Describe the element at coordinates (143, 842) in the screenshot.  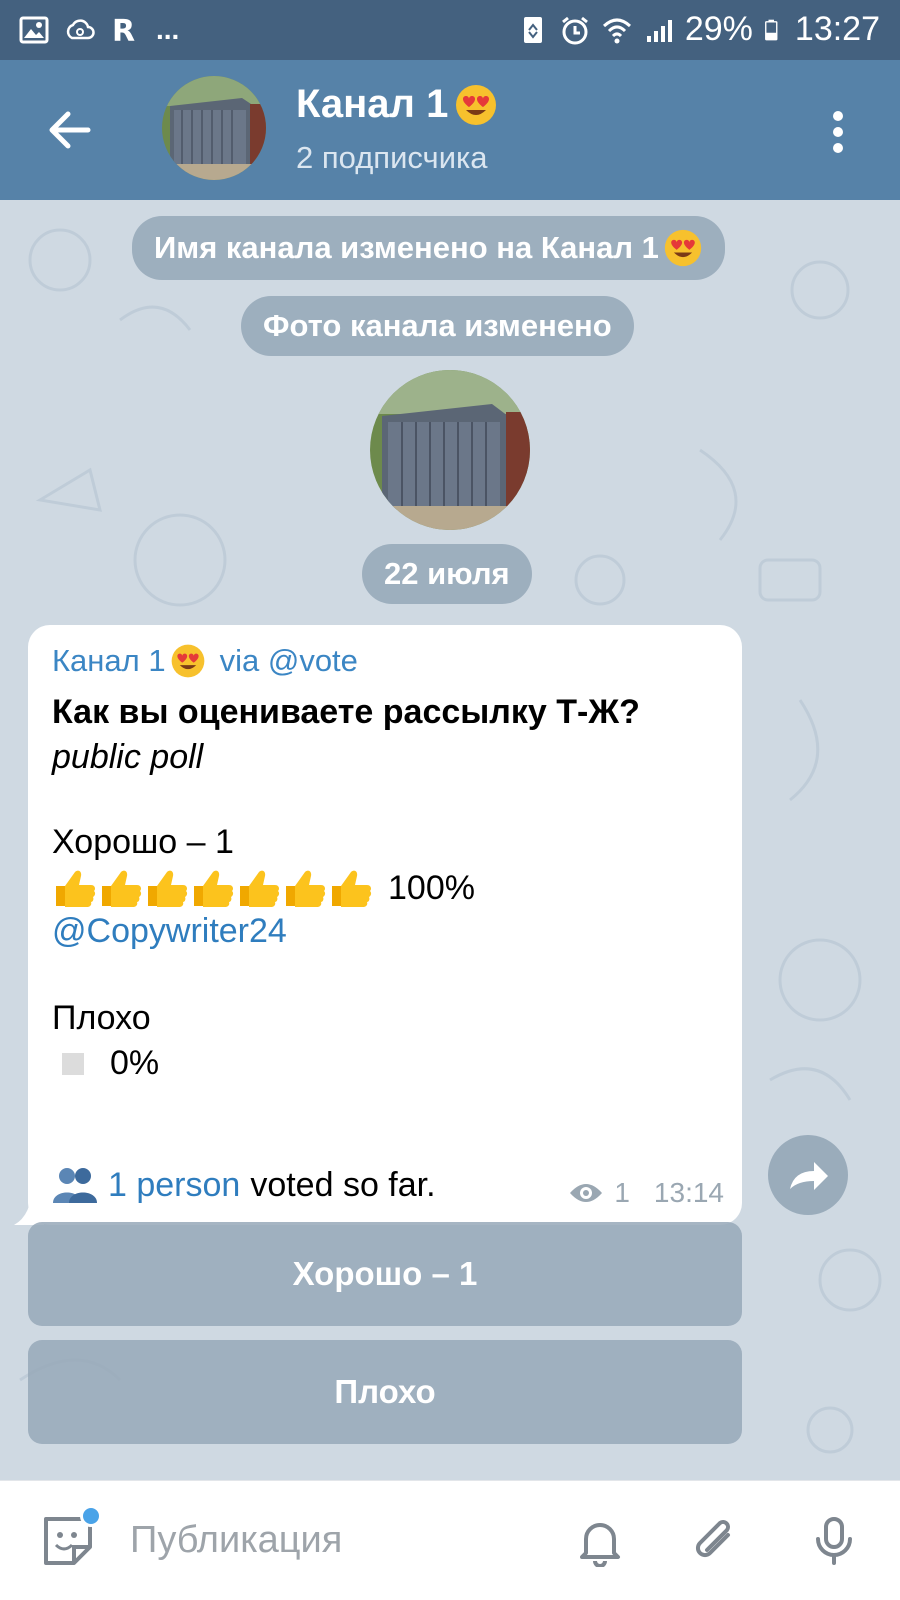
I see `poll-option-1-label: Хорошо – 1` at that location.